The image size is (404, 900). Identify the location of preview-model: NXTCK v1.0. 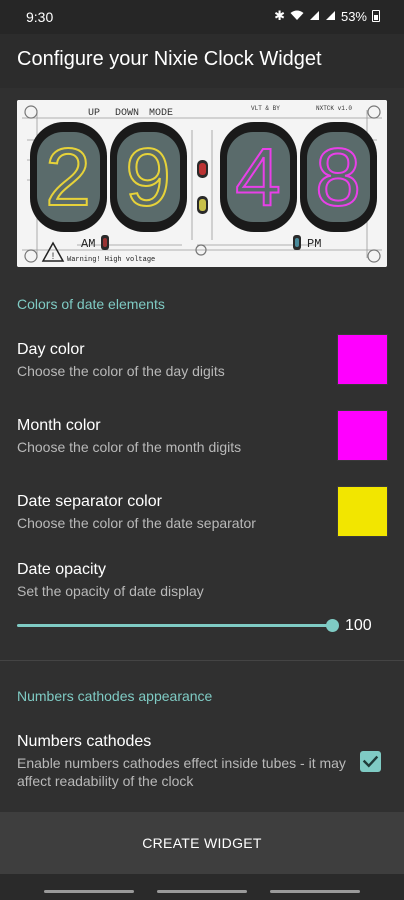
(334, 108).